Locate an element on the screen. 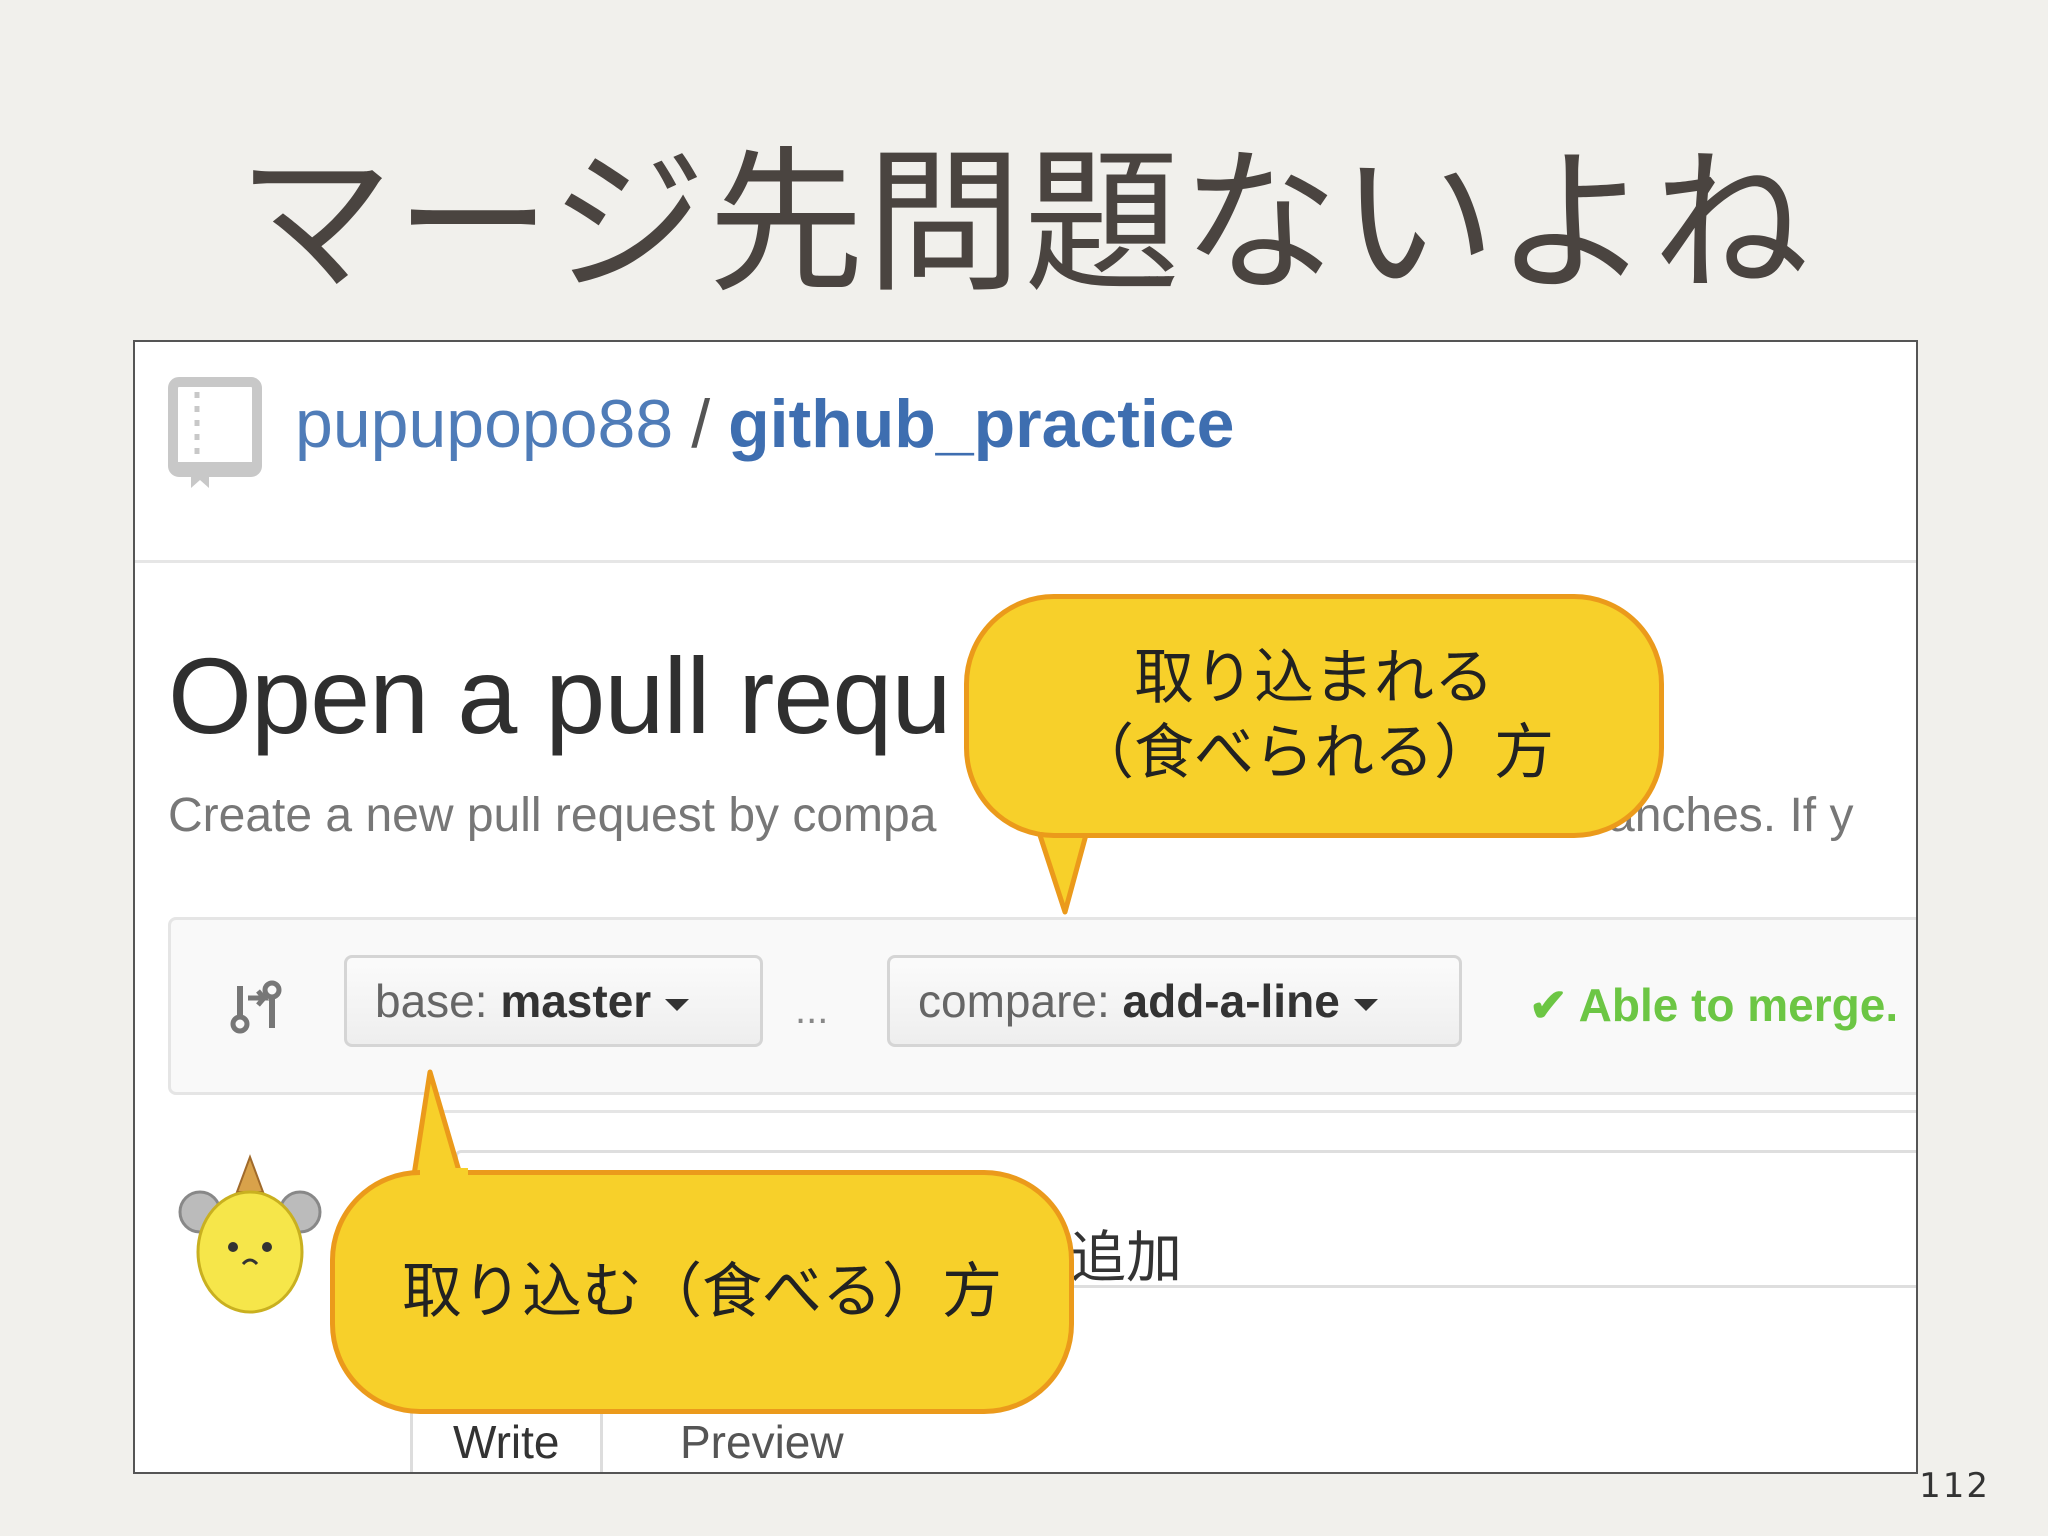  slide-title: マージ先問題ないよね is located at coordinates (1024, 223).